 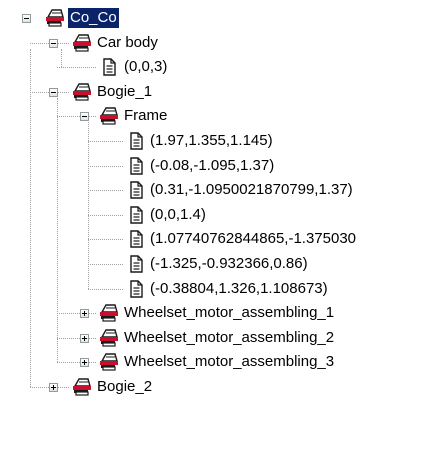 I want to click on tree-leaf-item: (1.97,1.355,1.145), so click(x=223, y=141).